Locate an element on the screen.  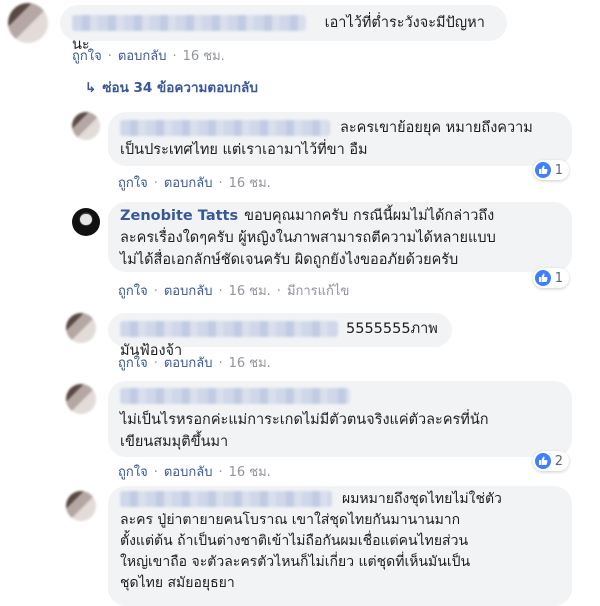
like-count-badge: 2 is located at coordinates (551, 461).